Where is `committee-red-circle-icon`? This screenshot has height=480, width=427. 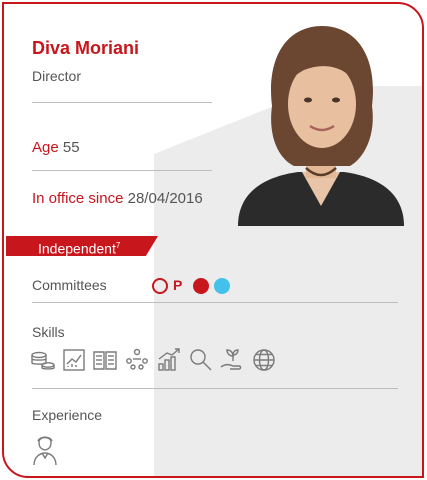
committee-red-circle-icon is located at coordinates (201, 286).